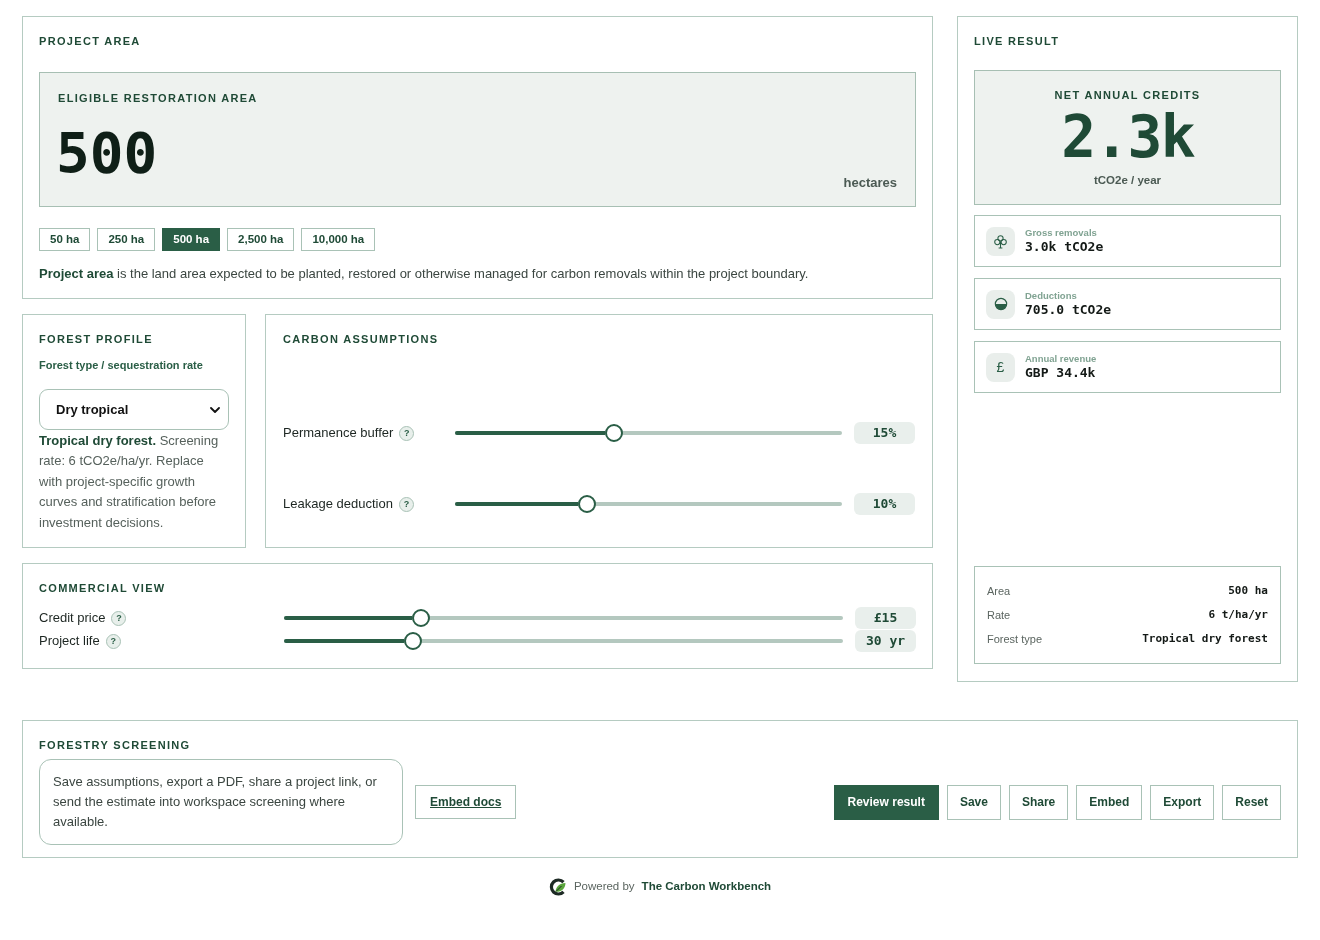  What do you see at coordinates (884, 433) in the screenshot?
I see `slider-value: 15%` at bounding box center [884, 433].